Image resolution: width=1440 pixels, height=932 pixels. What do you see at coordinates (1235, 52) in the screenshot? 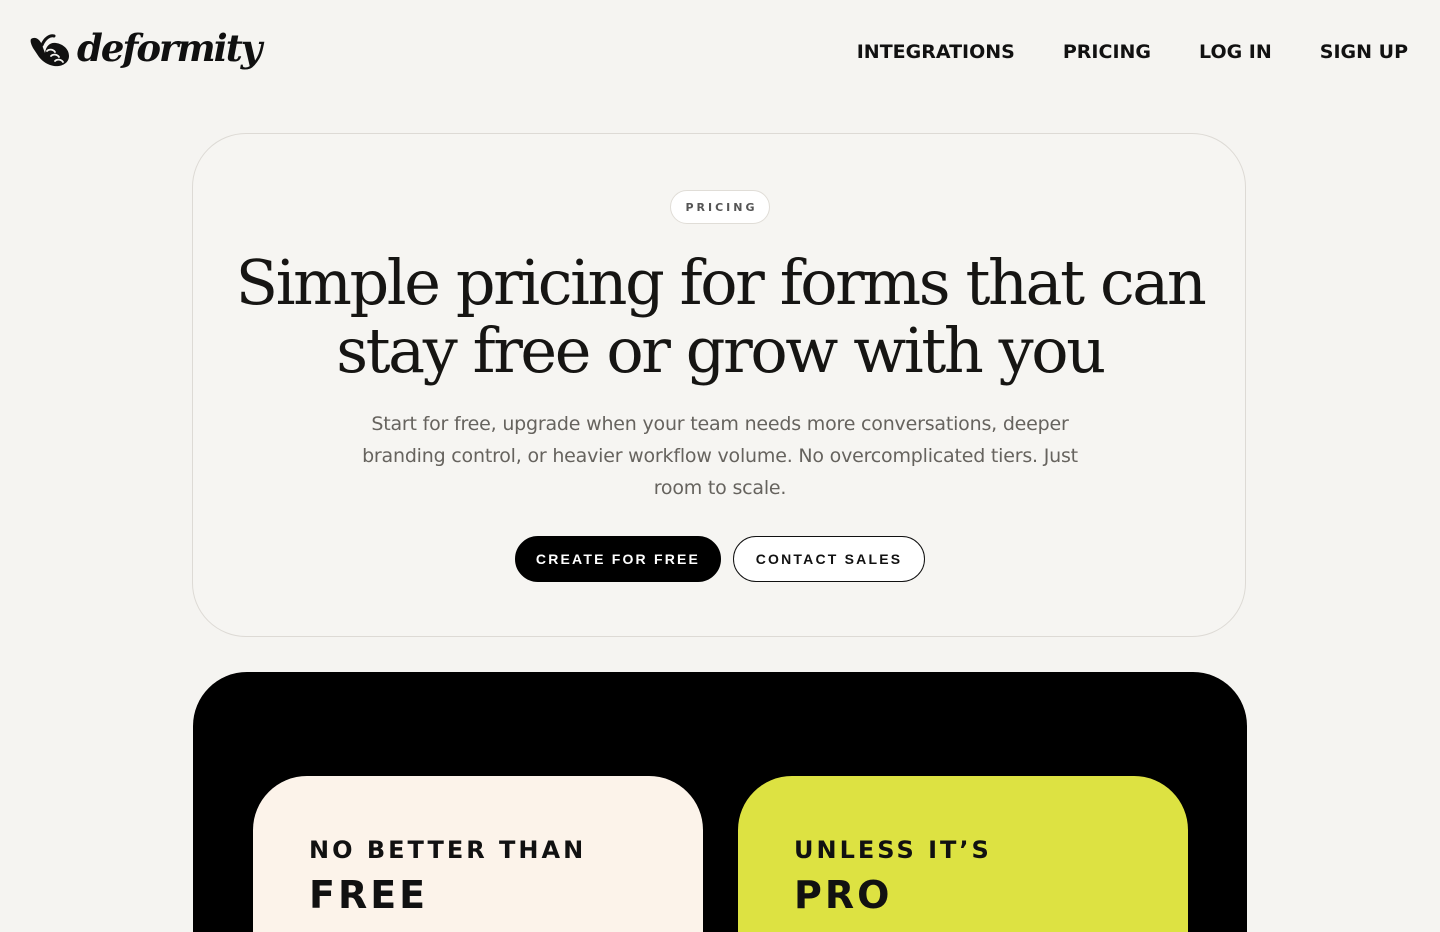
I see `nav-login-link: LOG IN` at bounding box center [1235, 52].